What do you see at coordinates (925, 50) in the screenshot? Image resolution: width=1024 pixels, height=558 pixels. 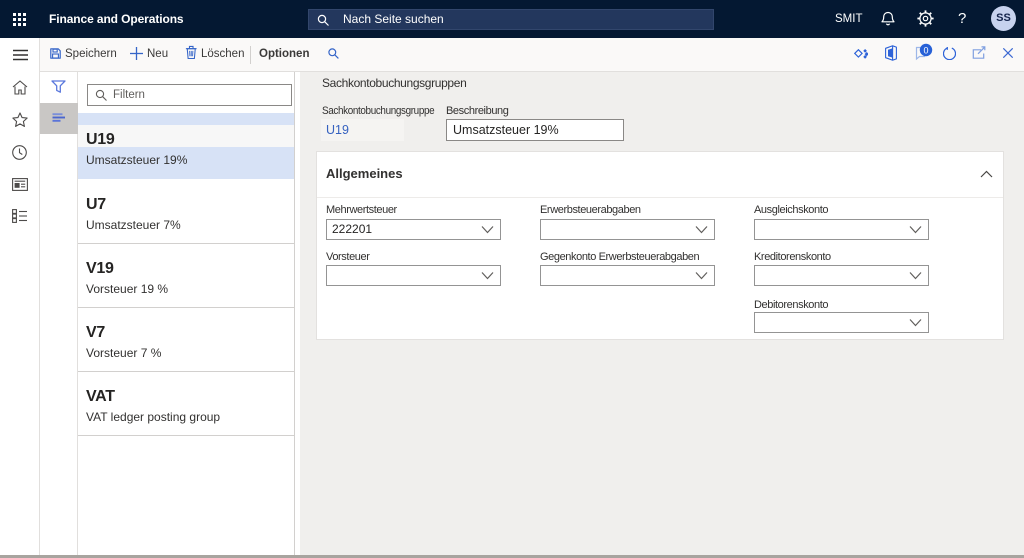 I see `svg-text: 0` at bounding box center [925, 50].